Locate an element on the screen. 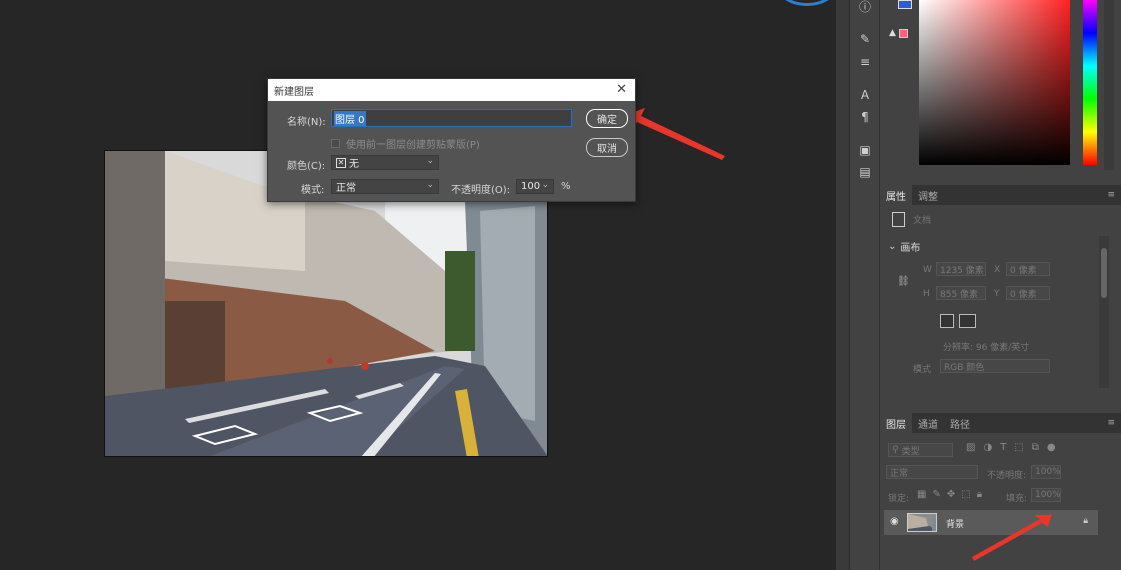 This screenshot has width=1121, height=570. notes-icon: ▤ is located at coordinates (865, 172).